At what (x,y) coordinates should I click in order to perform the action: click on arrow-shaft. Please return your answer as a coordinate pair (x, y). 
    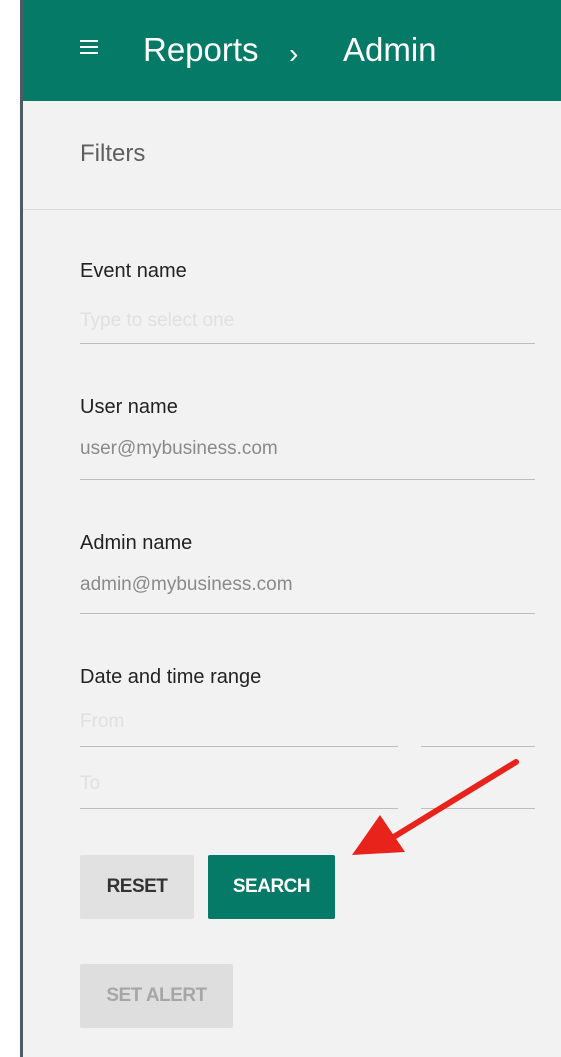
    Looking at the image, I should click on (454, 800).